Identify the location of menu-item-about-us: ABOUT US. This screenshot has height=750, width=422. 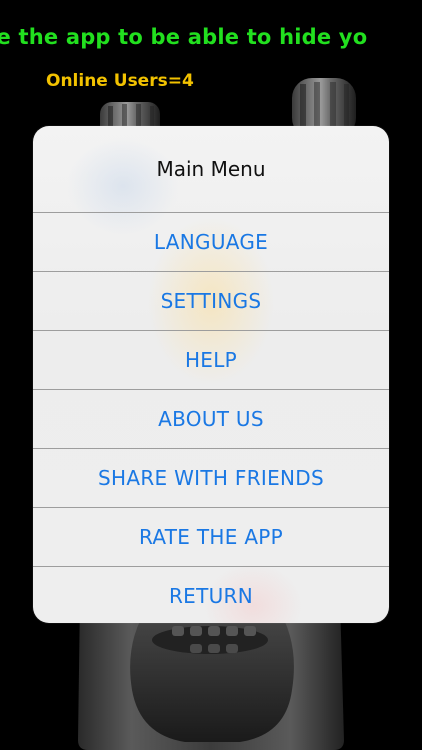
(211, 418).